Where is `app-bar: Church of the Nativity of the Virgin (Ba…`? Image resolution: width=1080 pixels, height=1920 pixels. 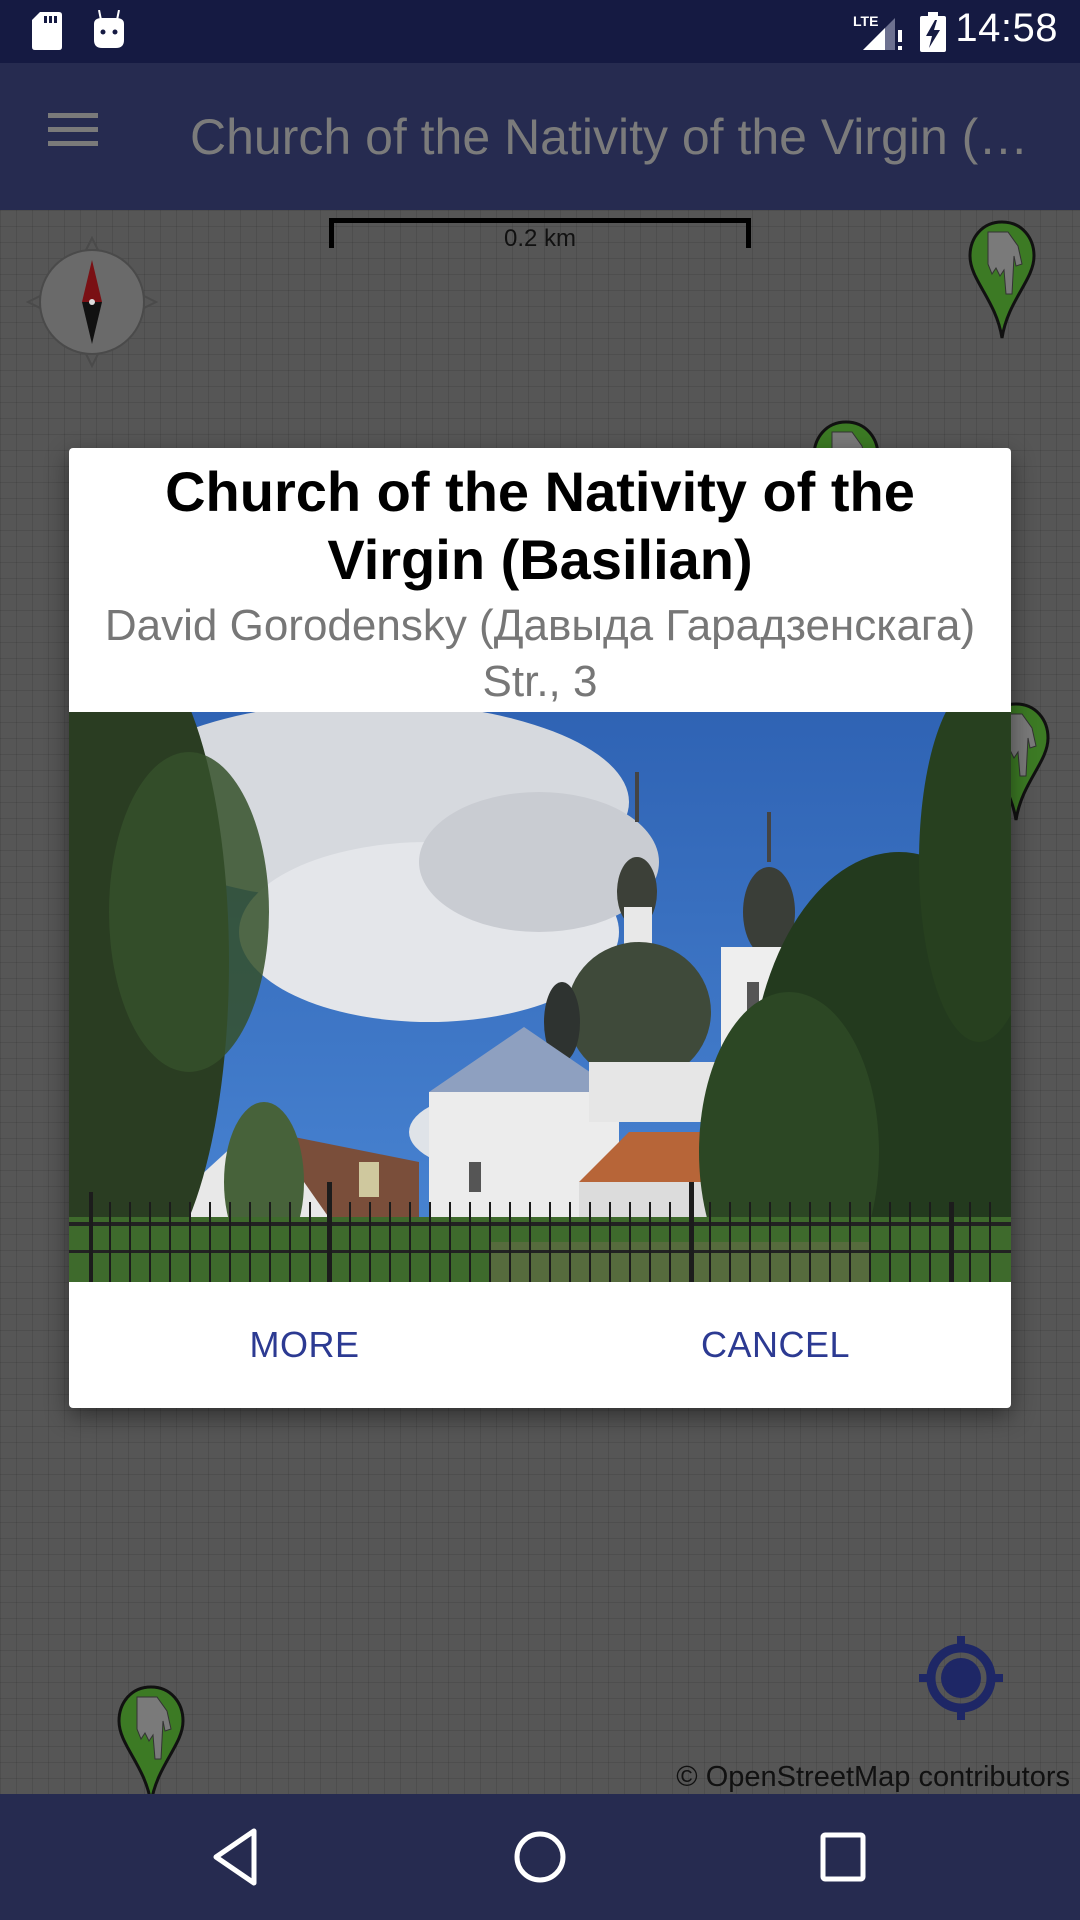 app-bar: Church of the Nativity of the Virgin (Ba… is located at coordinates (540, 136).